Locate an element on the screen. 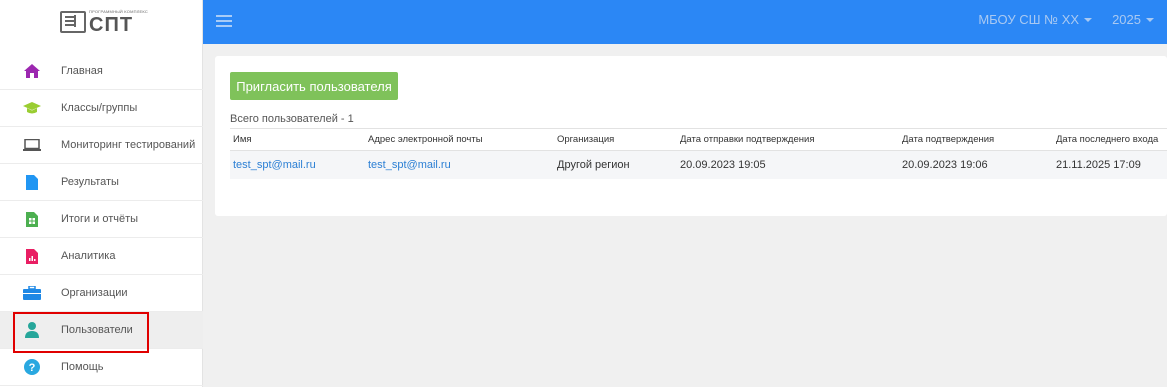 This screenshot has height=387, width=1167. sidebar-item-label: Мониторинг тестирований is located at coordinates (128, 145).